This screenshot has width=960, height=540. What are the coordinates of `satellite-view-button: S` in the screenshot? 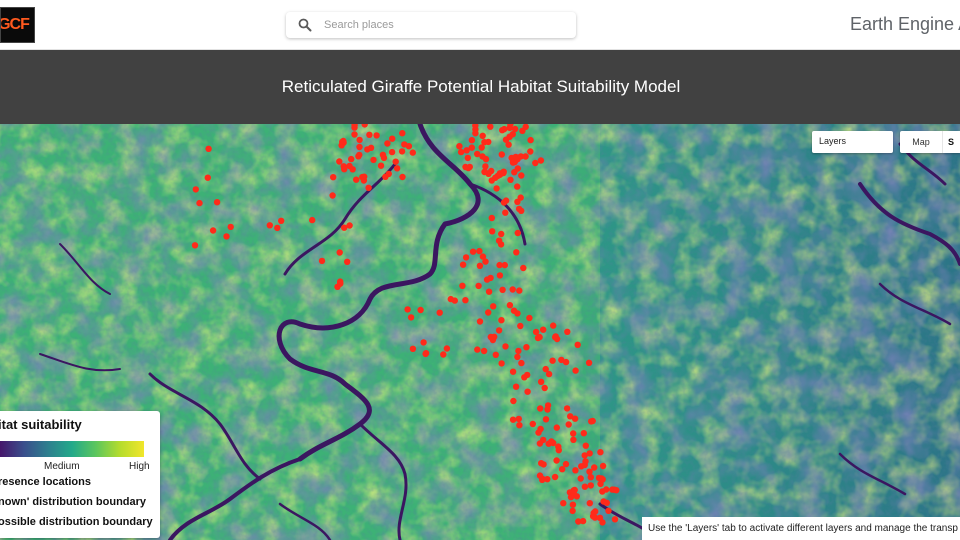 It's located at (951, 142).